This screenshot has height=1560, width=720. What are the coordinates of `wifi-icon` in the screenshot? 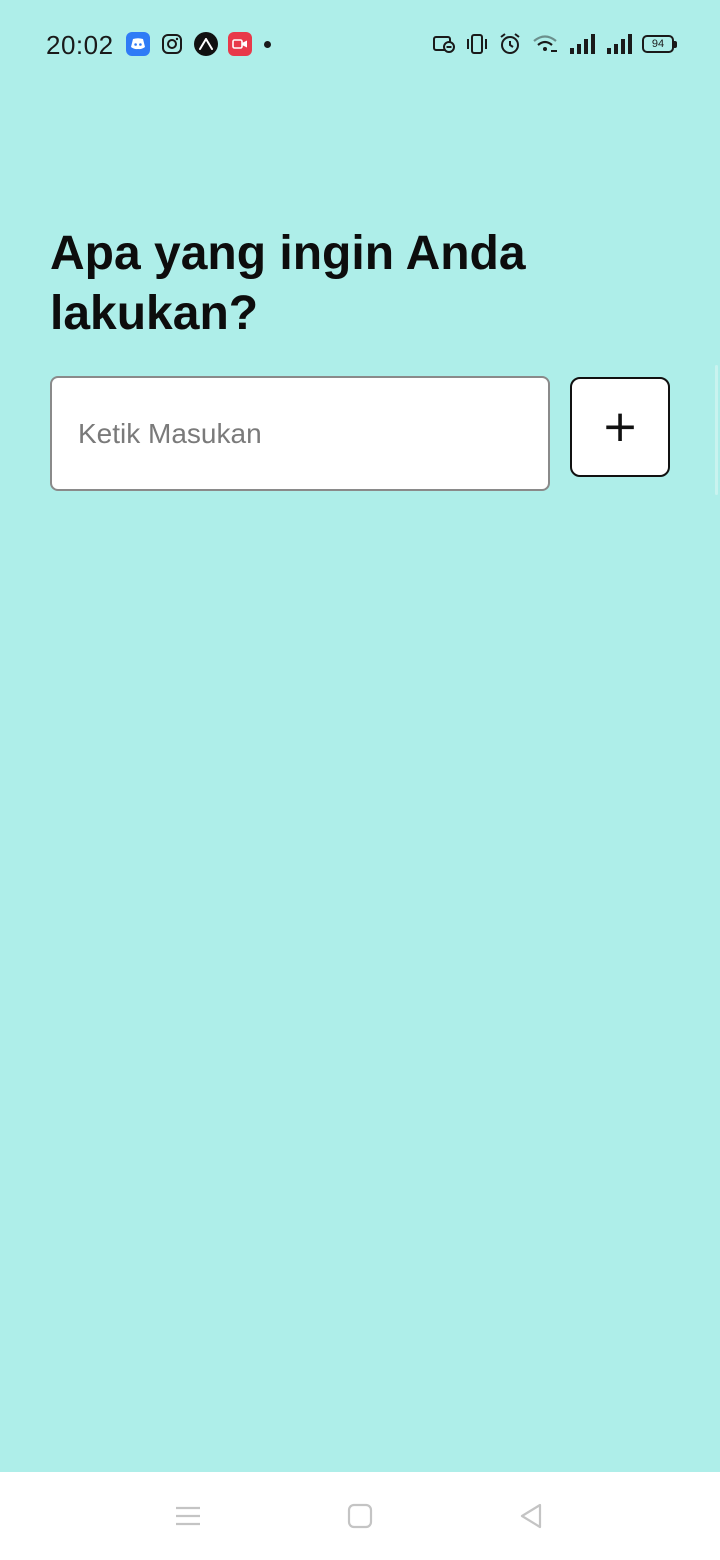 It's located at (545, 44).